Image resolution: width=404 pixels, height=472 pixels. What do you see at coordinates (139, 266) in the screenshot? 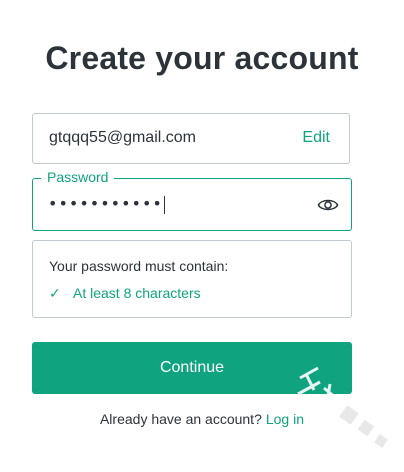
I see `requirements-title: Your password must contain:` at bounding box center [139, 266].